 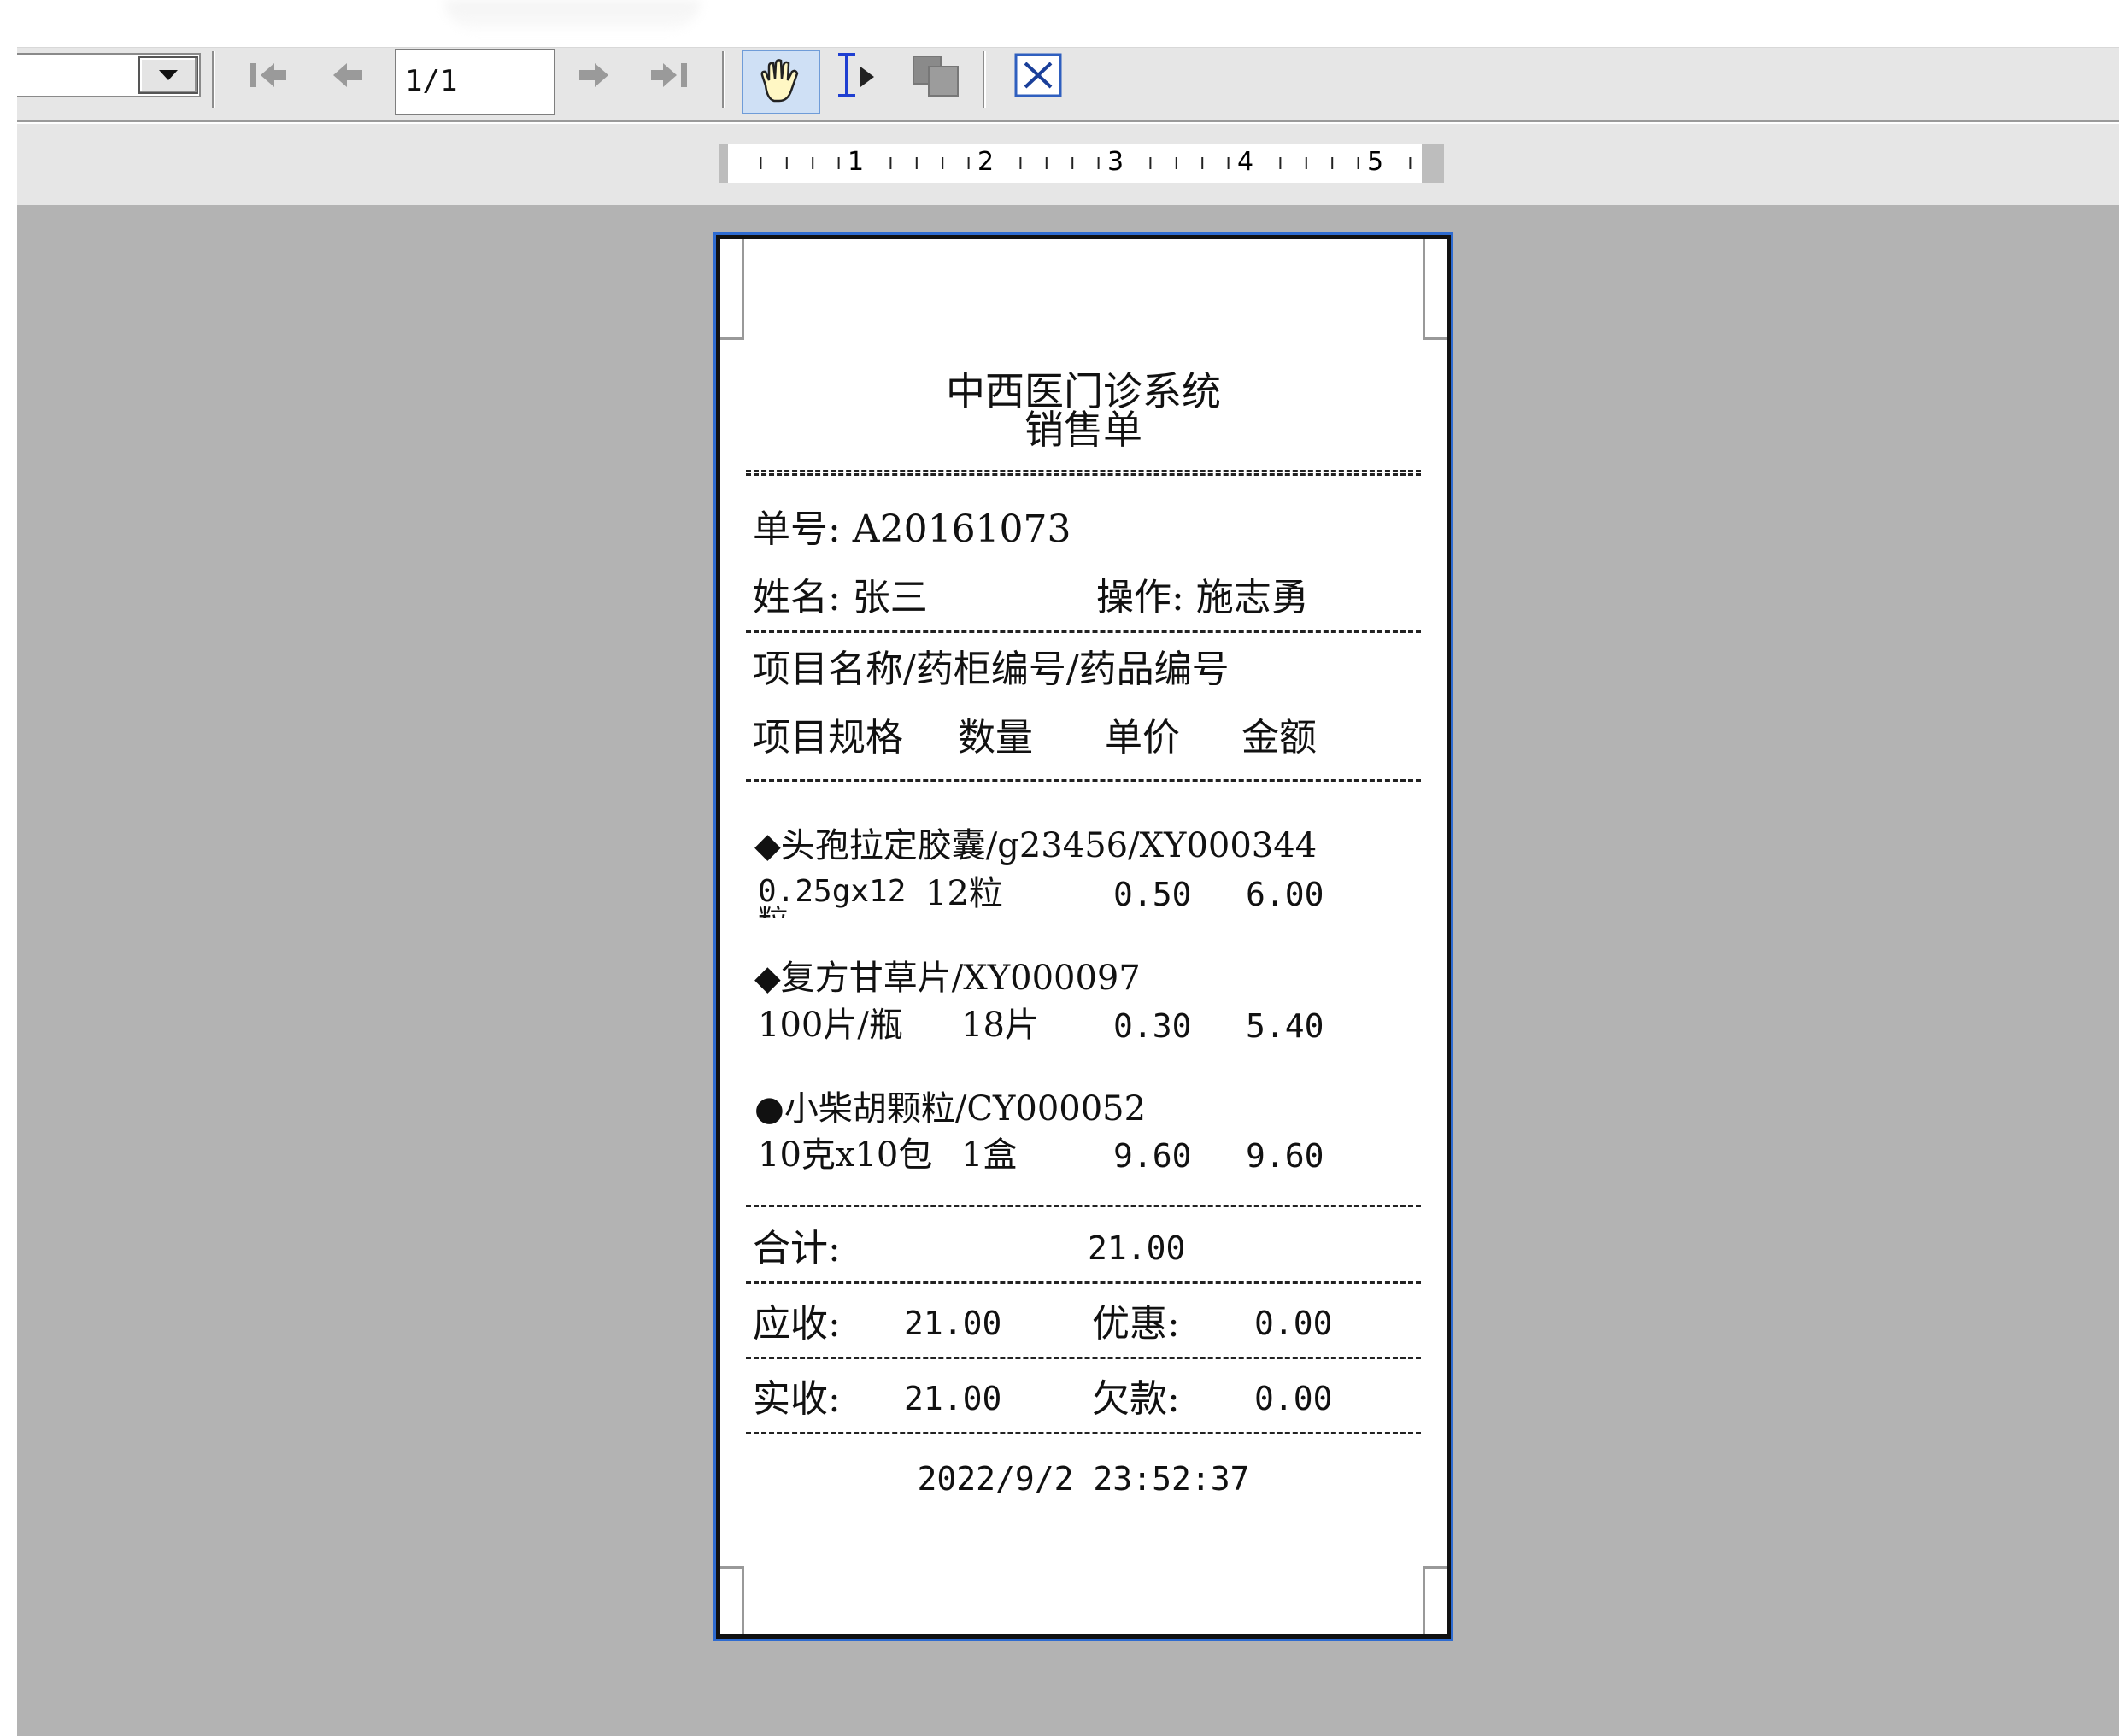 I want to click on item-amount: 5.40, so click(x=1285, y=1026).